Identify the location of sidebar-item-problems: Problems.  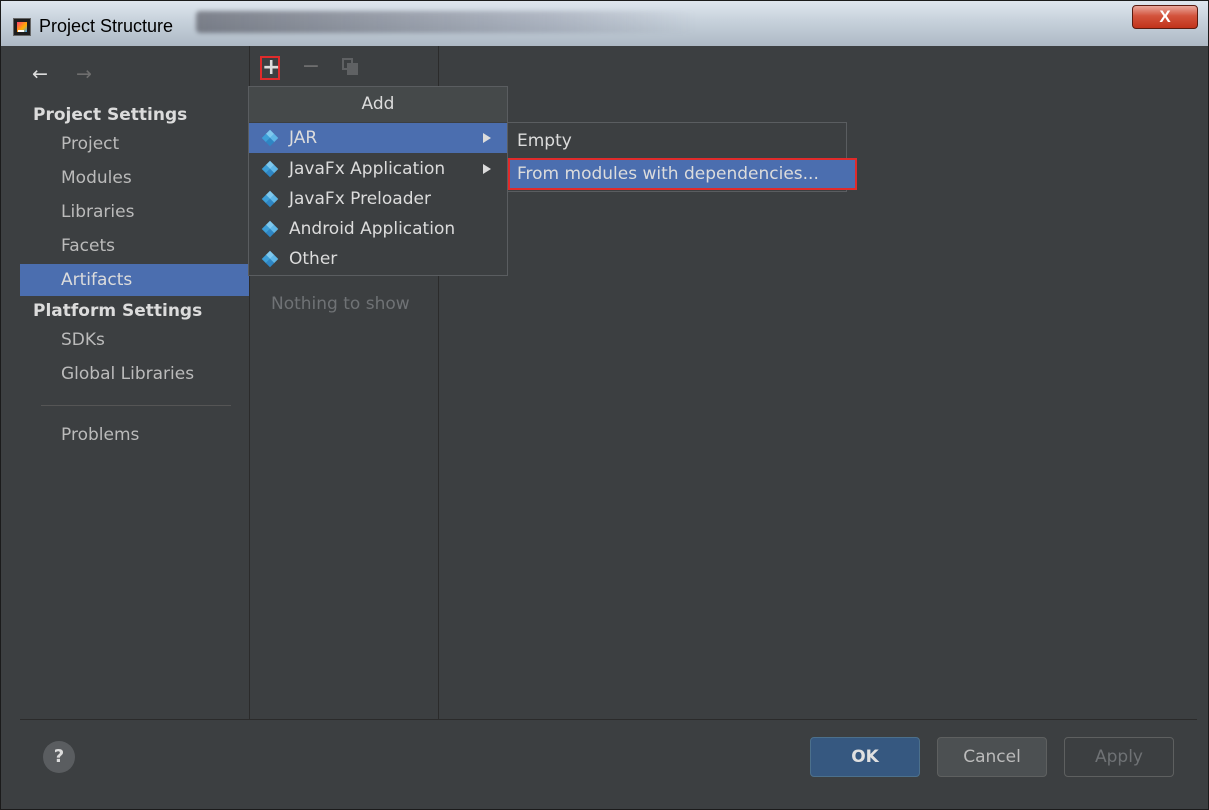
(134, 435).